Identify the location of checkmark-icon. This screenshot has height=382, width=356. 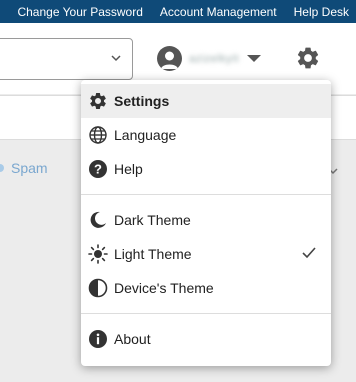
(309, 253).